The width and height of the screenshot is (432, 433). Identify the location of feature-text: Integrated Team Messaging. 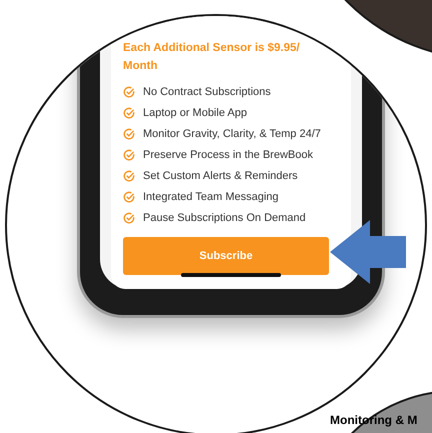
(211, 197).